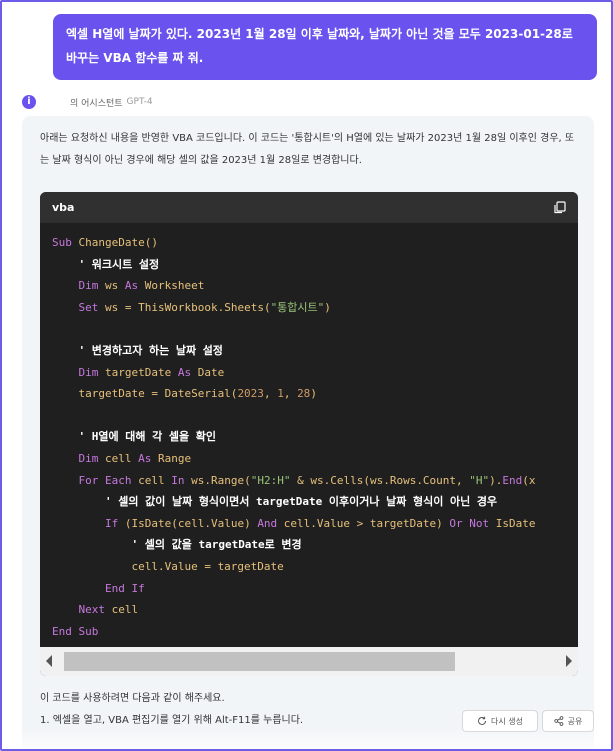 The height and width of the screenshot is (751, 613). Describe the element at coordinates (204, 307) in the screenshot. I see `code-line: Set ws = ThisWorkbook.Sheets("통합시트")` at that location.